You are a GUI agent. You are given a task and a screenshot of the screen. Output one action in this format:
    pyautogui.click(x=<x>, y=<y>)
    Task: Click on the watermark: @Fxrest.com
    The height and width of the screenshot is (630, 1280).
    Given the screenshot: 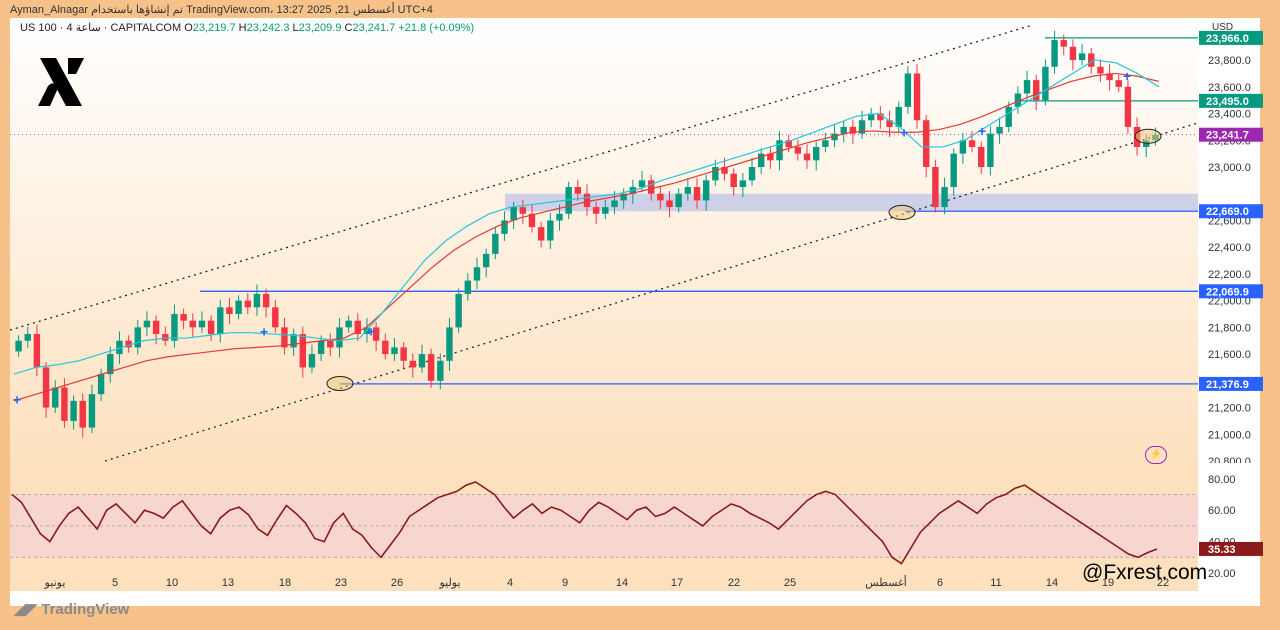 What is the action you would take?
    pyautogui.click(x=1145, y=572)
    